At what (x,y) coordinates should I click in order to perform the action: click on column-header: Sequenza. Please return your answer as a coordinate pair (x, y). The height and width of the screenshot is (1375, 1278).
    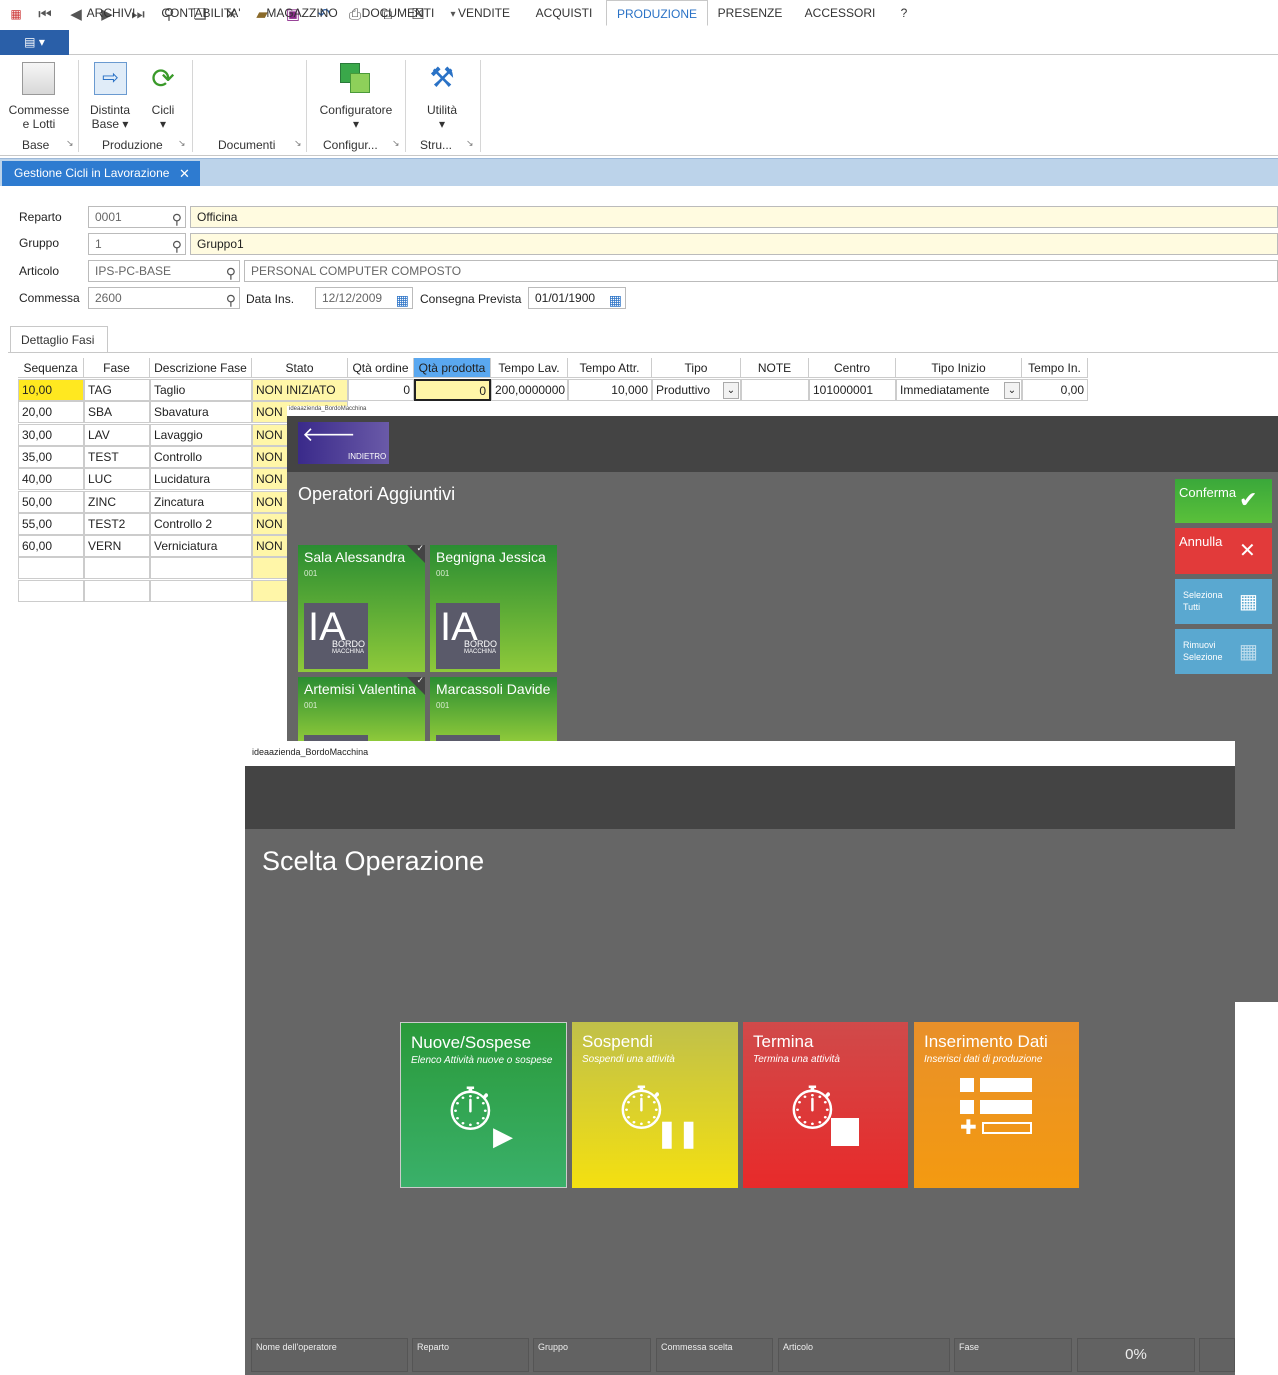
    Looking at the image, I should click on (51, 368).